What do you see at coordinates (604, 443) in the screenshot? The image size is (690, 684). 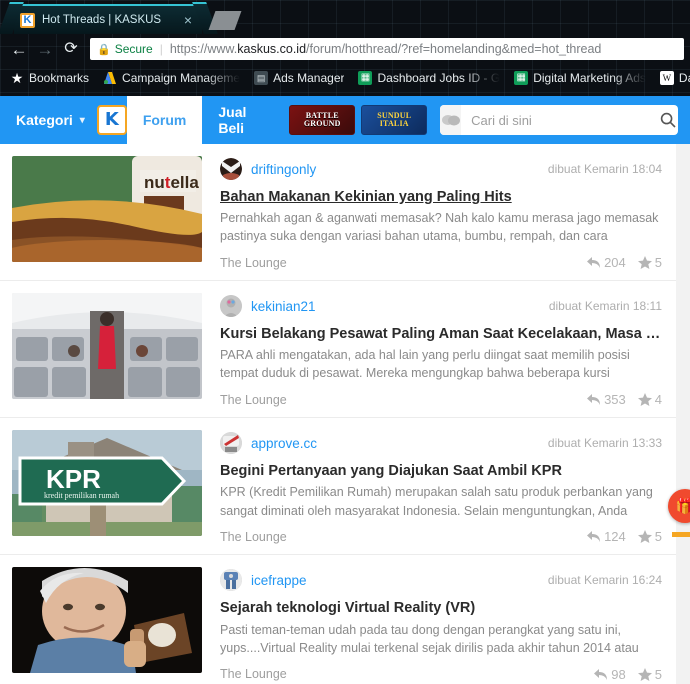 I see `thread-posted-time: dibuat Kemarin 13:33` at bounding box center [604, 443].